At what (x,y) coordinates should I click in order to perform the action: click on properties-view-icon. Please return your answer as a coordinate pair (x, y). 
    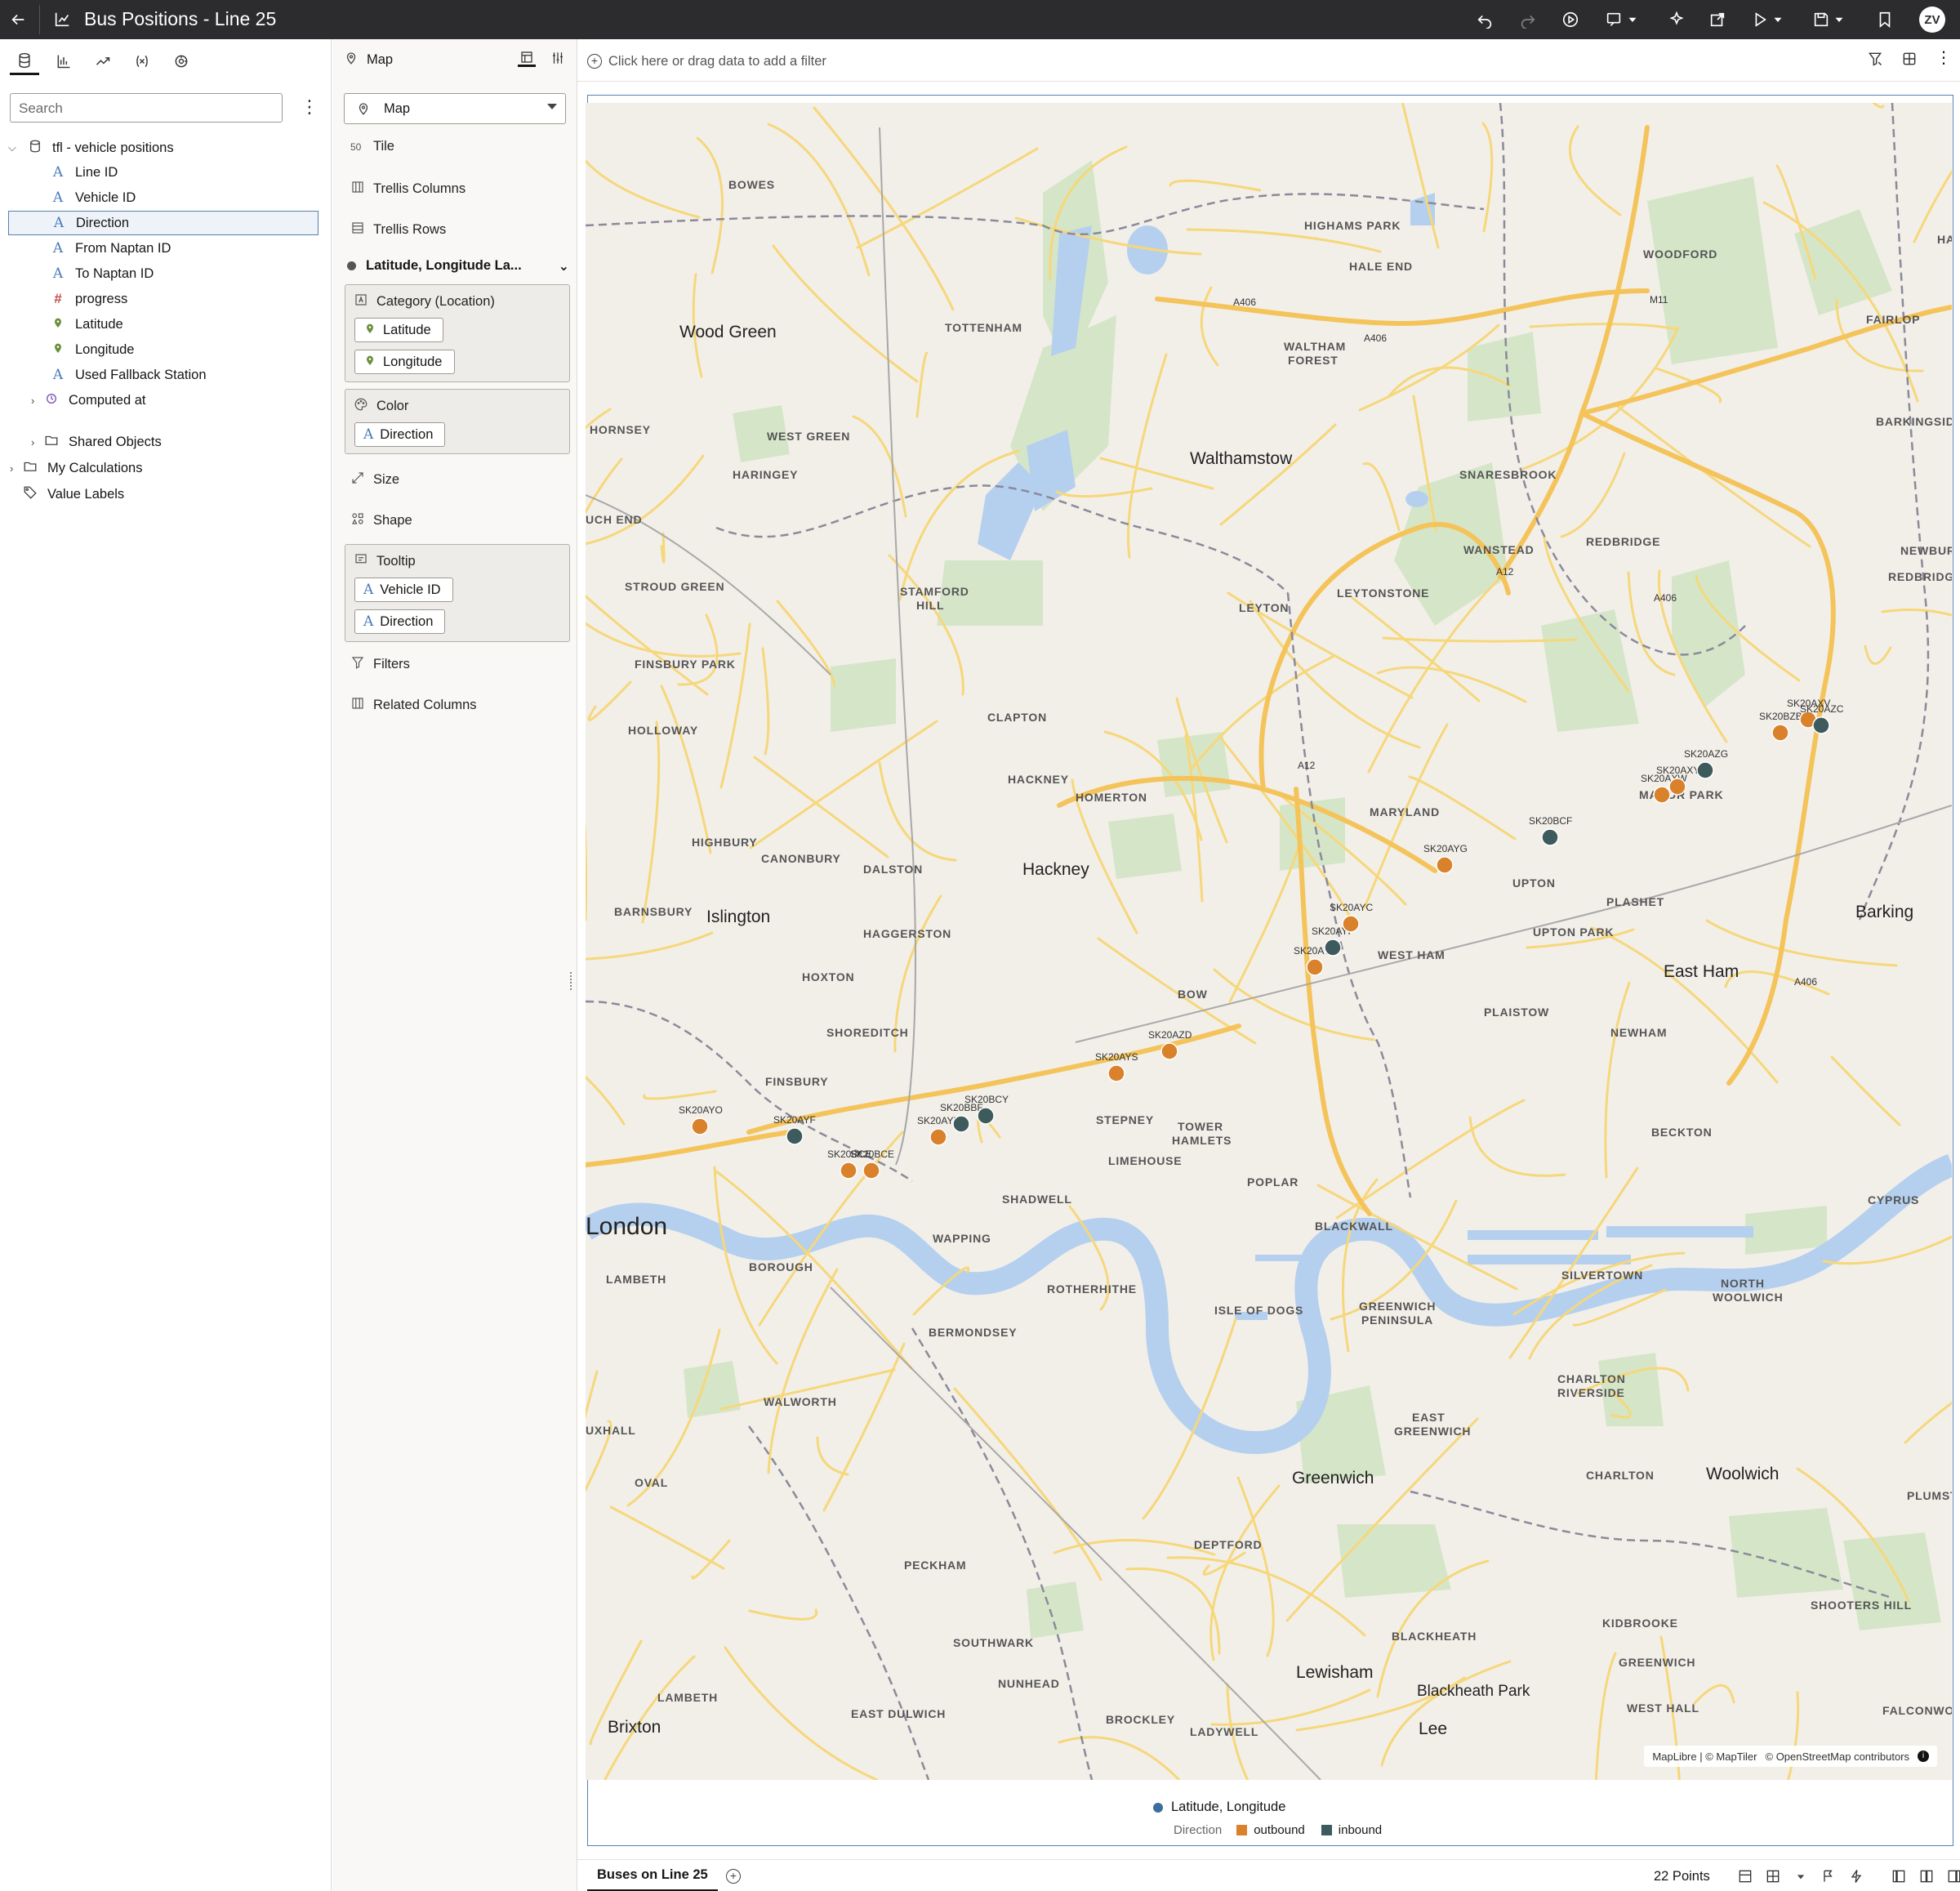
    Looking at the image, I should click on (558, 58).